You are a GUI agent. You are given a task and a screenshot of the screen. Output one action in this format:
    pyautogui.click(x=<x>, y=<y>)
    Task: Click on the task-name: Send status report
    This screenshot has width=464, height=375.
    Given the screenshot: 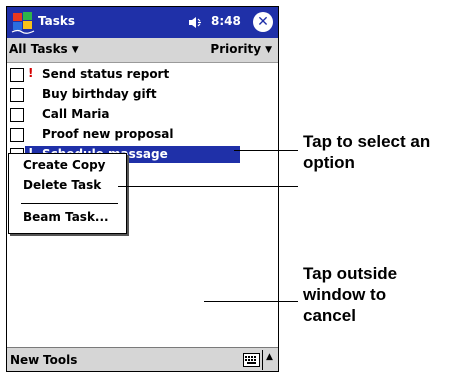 What is the action you would take?
    pyautogui.click(x=106, y=74)
    